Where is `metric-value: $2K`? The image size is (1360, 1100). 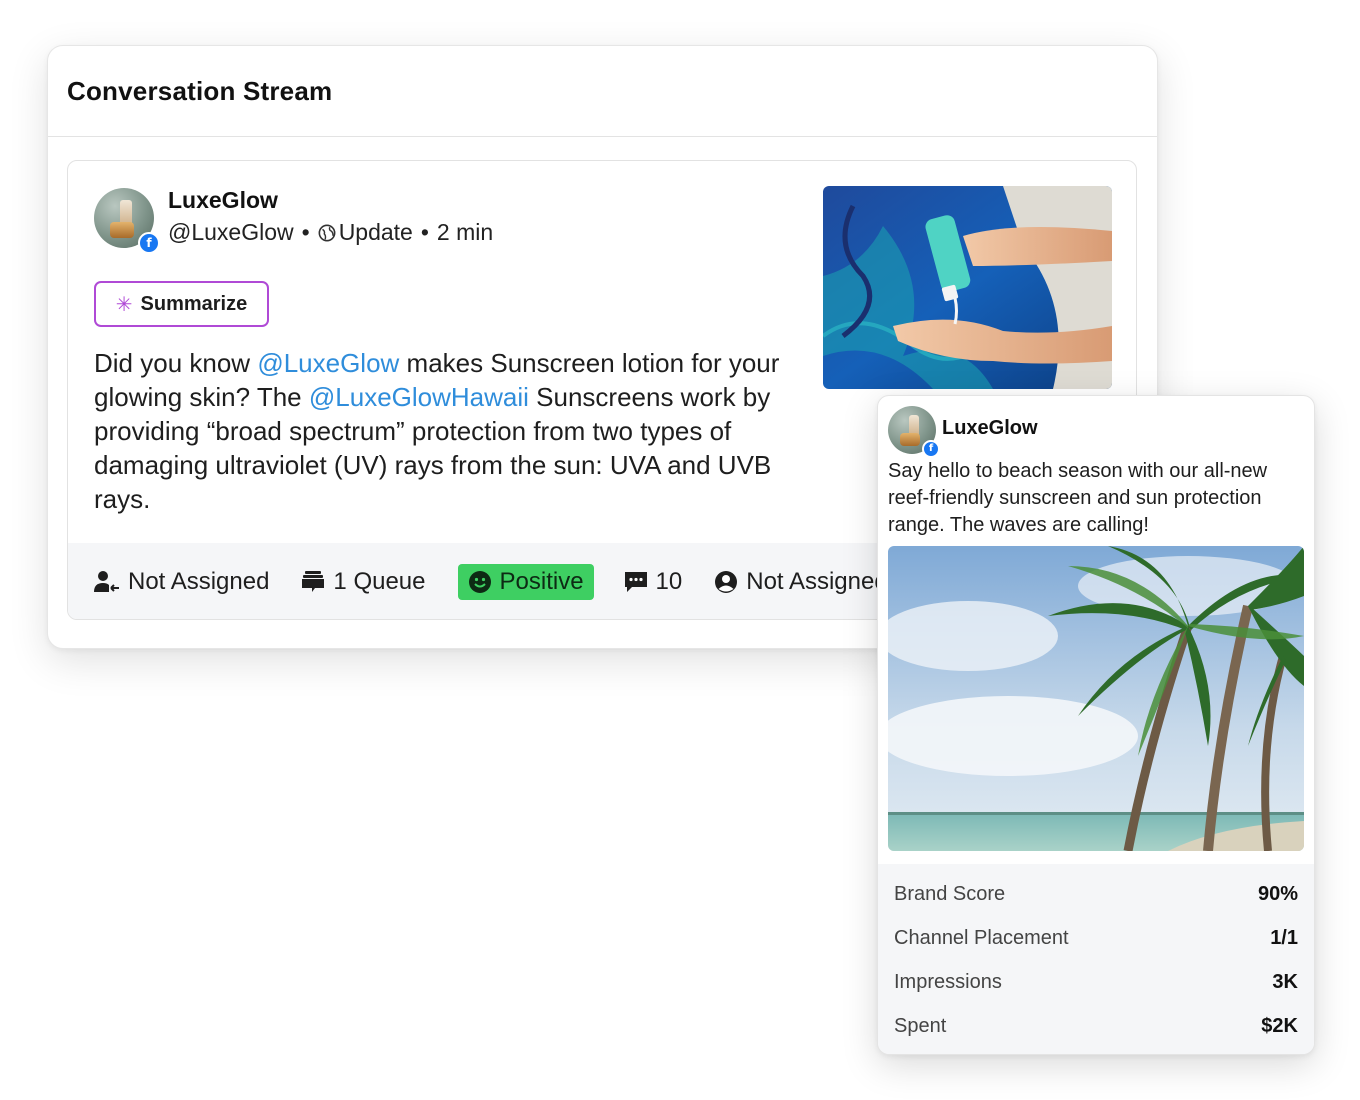 metric-value: $2K is located at coordinates (1279, 1025).